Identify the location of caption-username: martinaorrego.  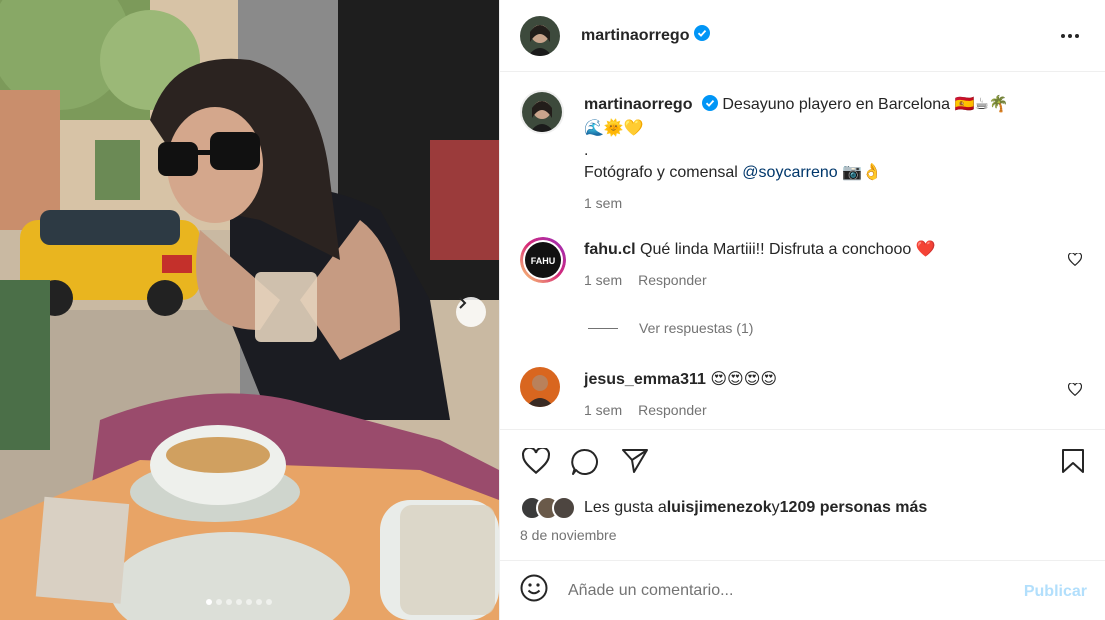
(638, 104).